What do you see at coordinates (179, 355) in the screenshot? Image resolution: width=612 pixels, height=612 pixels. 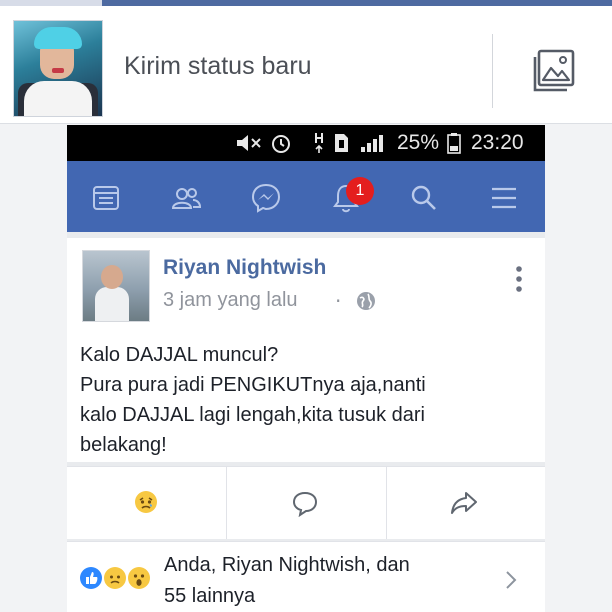 I see `post-line: Kalo DAJJAL muncul?` at bounding box center [179, 355].